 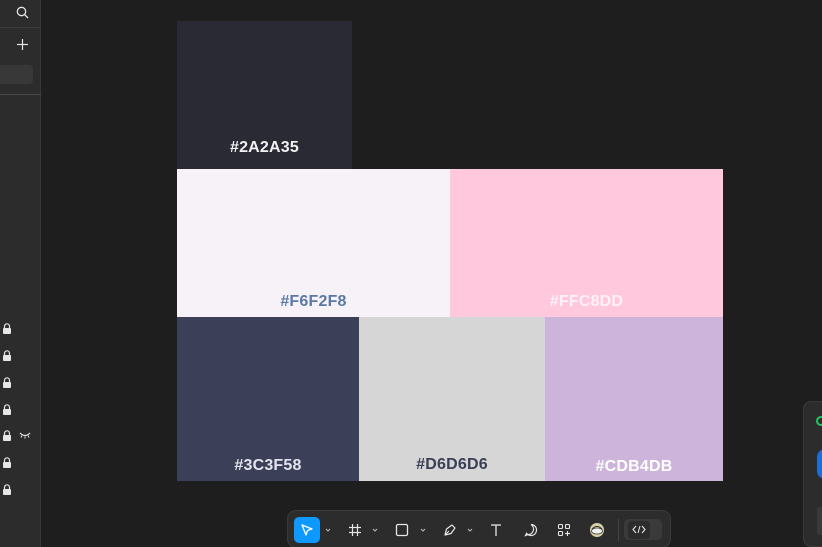 I want to click on search-icon, so click(x=22, y=12).